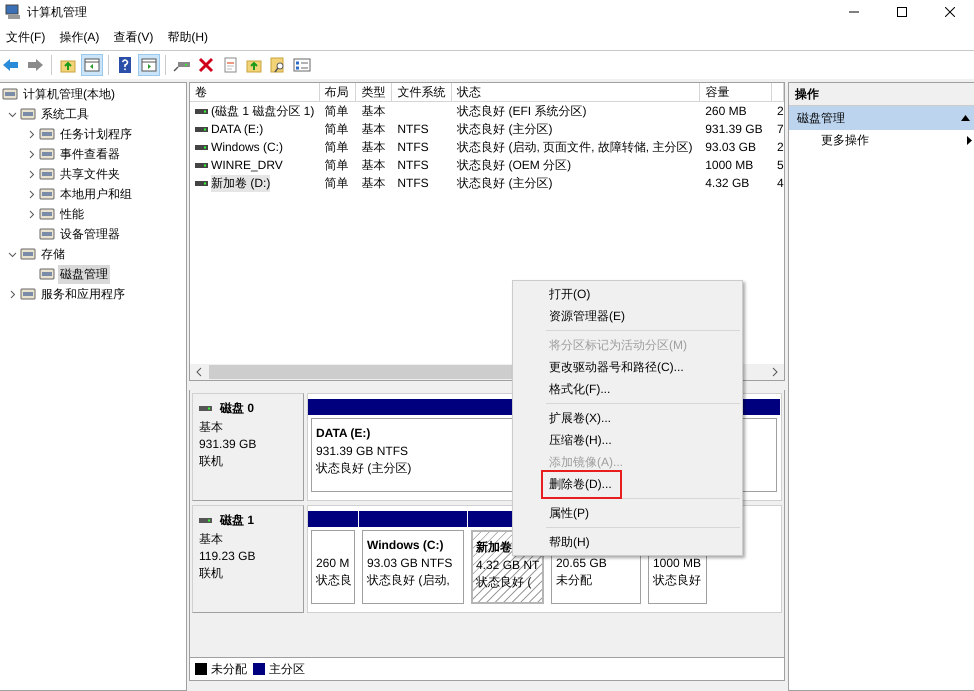 This screenshot has width=974, height=691. Describe the element at coordinates (574, 147) in the screenshot. I see `table-cell: 状态良好 (启动, 页面文件, 故障转储, 主分区)` at that location.